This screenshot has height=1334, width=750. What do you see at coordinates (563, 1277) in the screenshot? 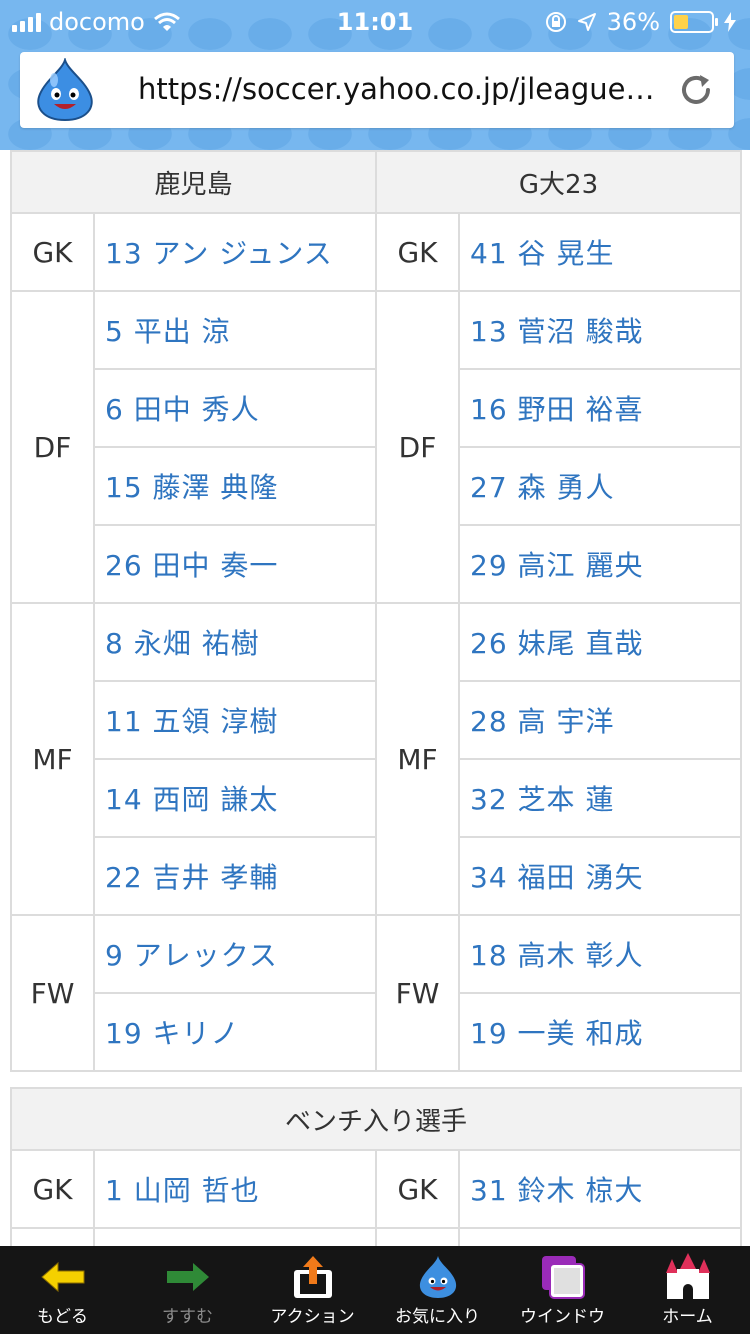
I see `windows-icon` at bounding box center [563, 1277].